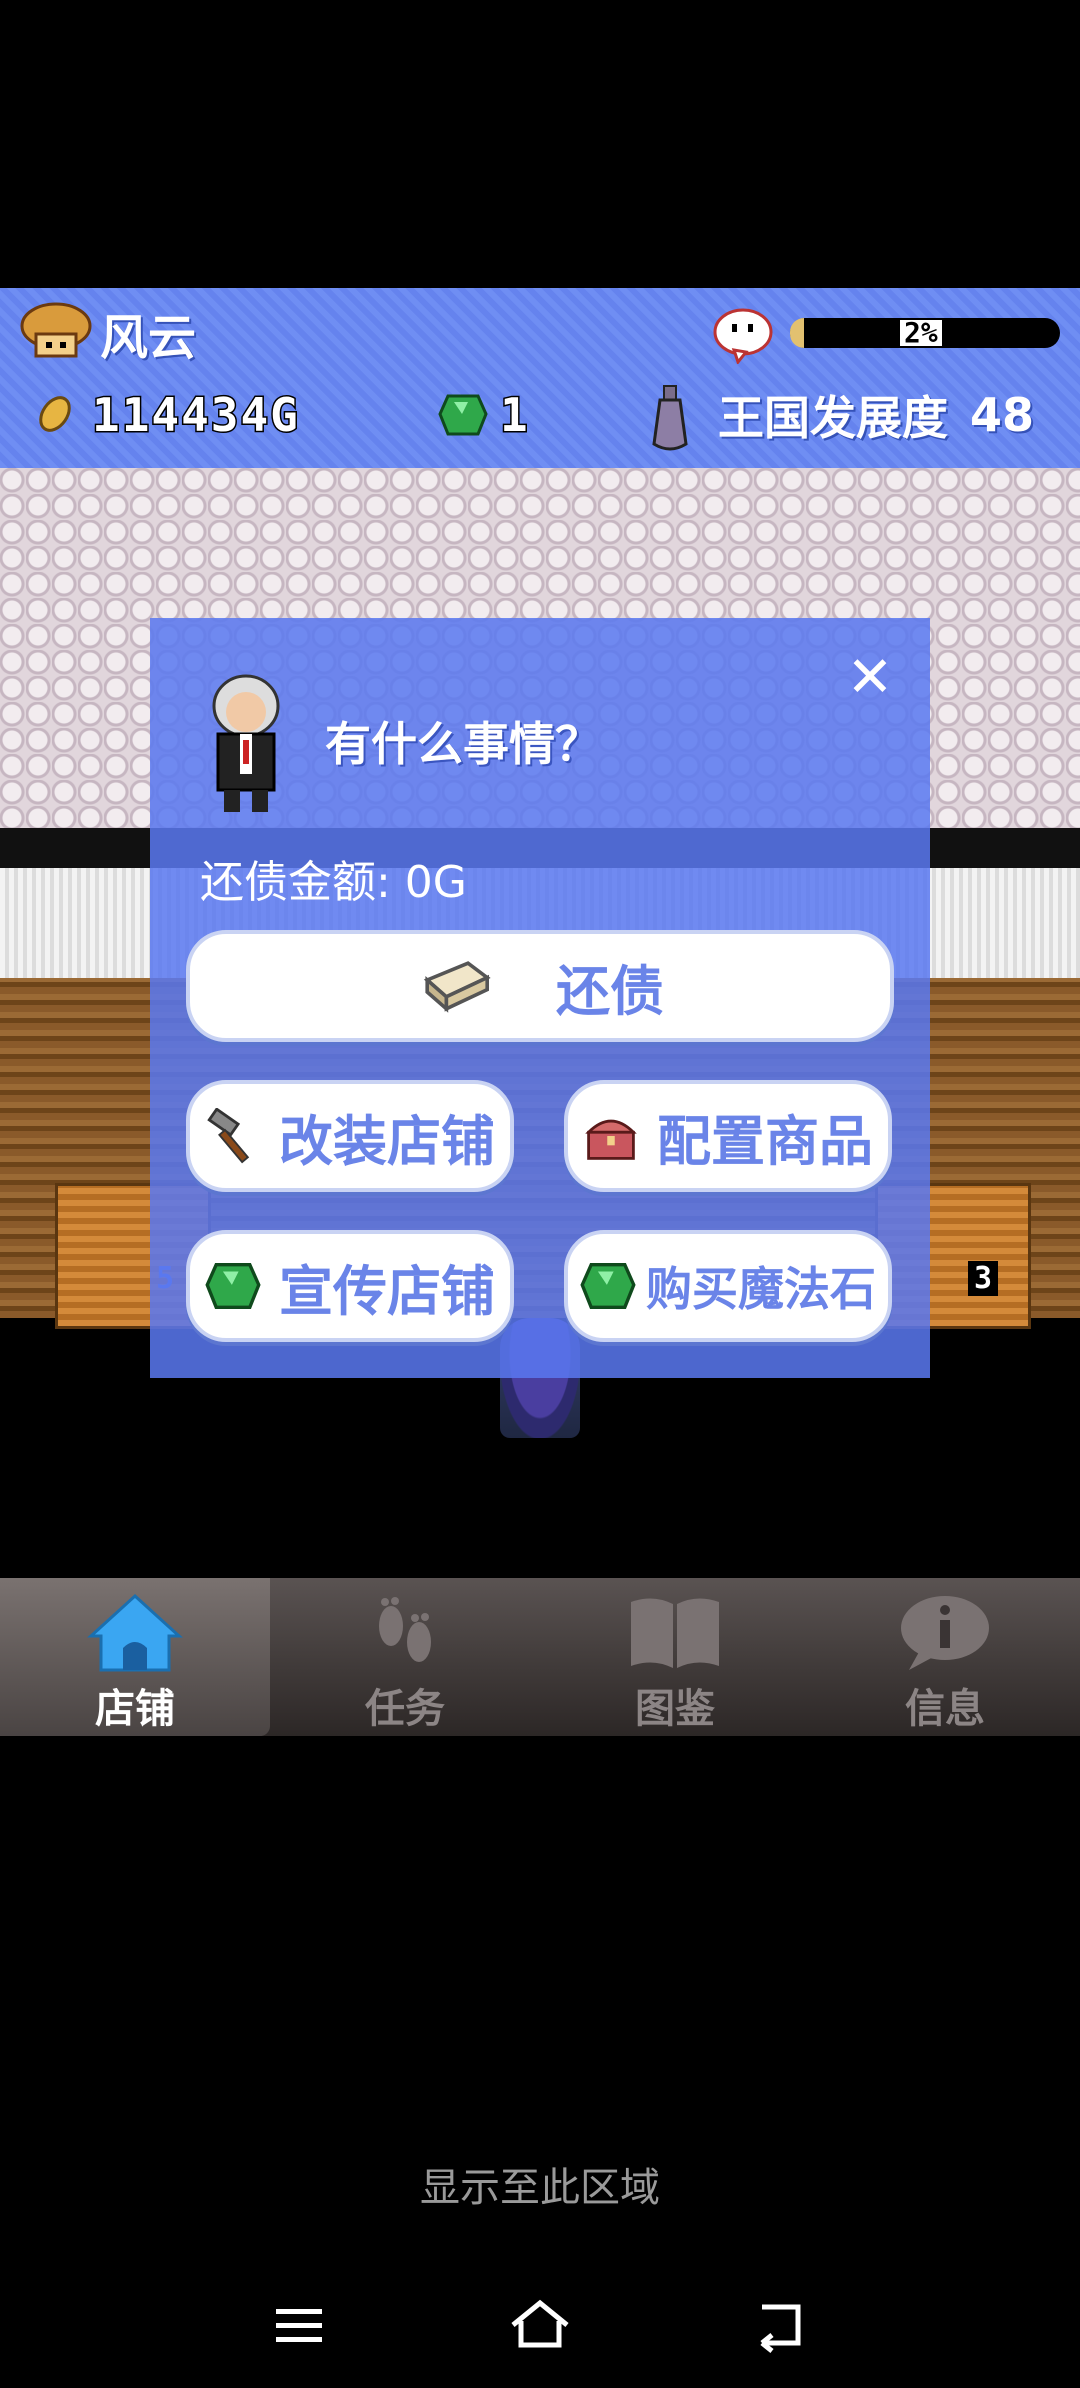 Image resolution: width=1080 pixels, height=2388 pixels. Describe the element at coordinates (781, 2325) in the screenshot. I see `back-icon` at that location.